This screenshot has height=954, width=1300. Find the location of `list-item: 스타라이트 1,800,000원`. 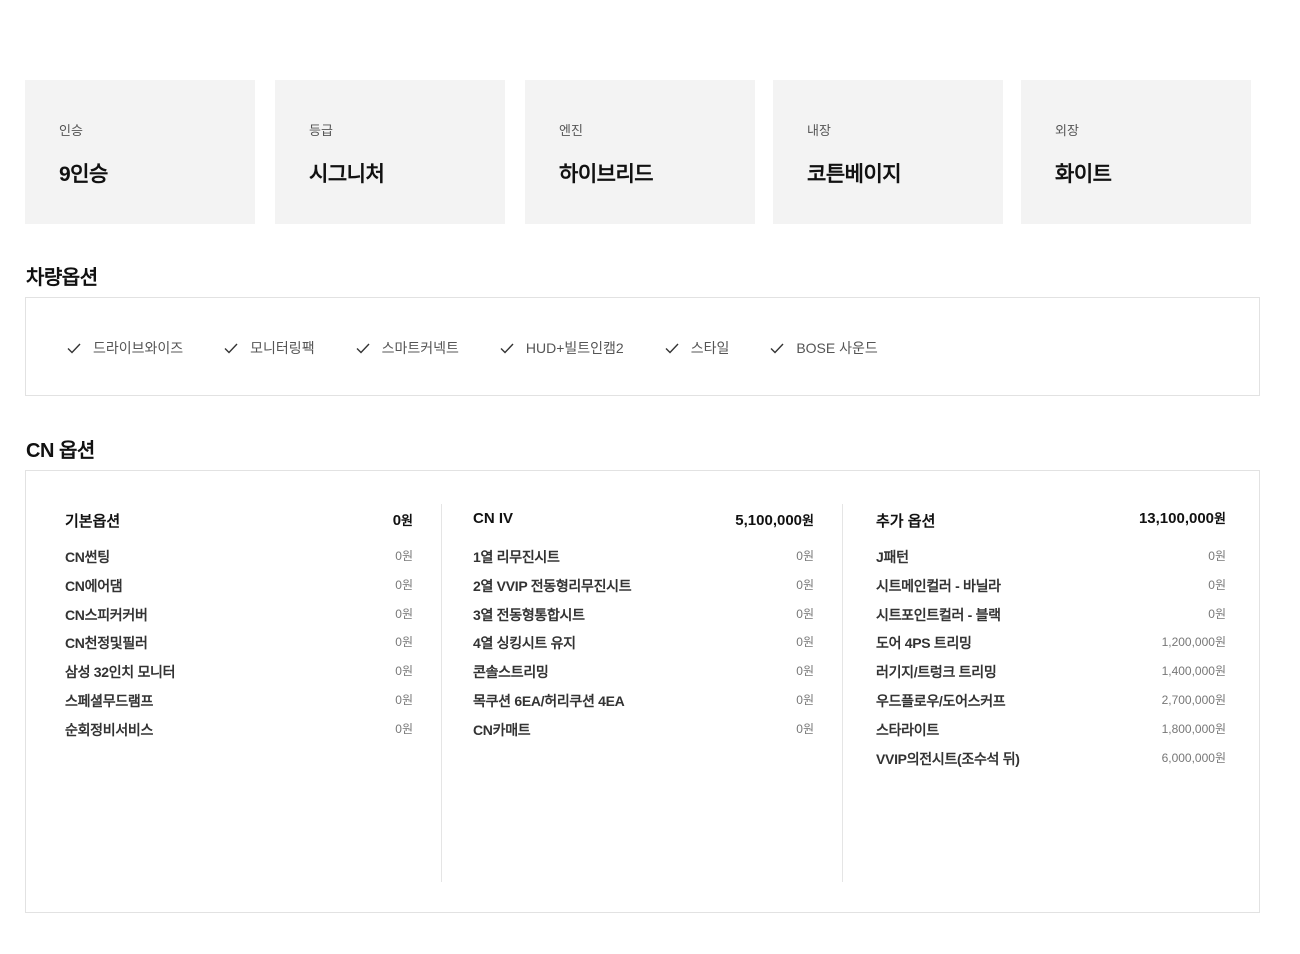

list-item: 스타라이트 1,800,000원 is located at coordinates (1051, 734).